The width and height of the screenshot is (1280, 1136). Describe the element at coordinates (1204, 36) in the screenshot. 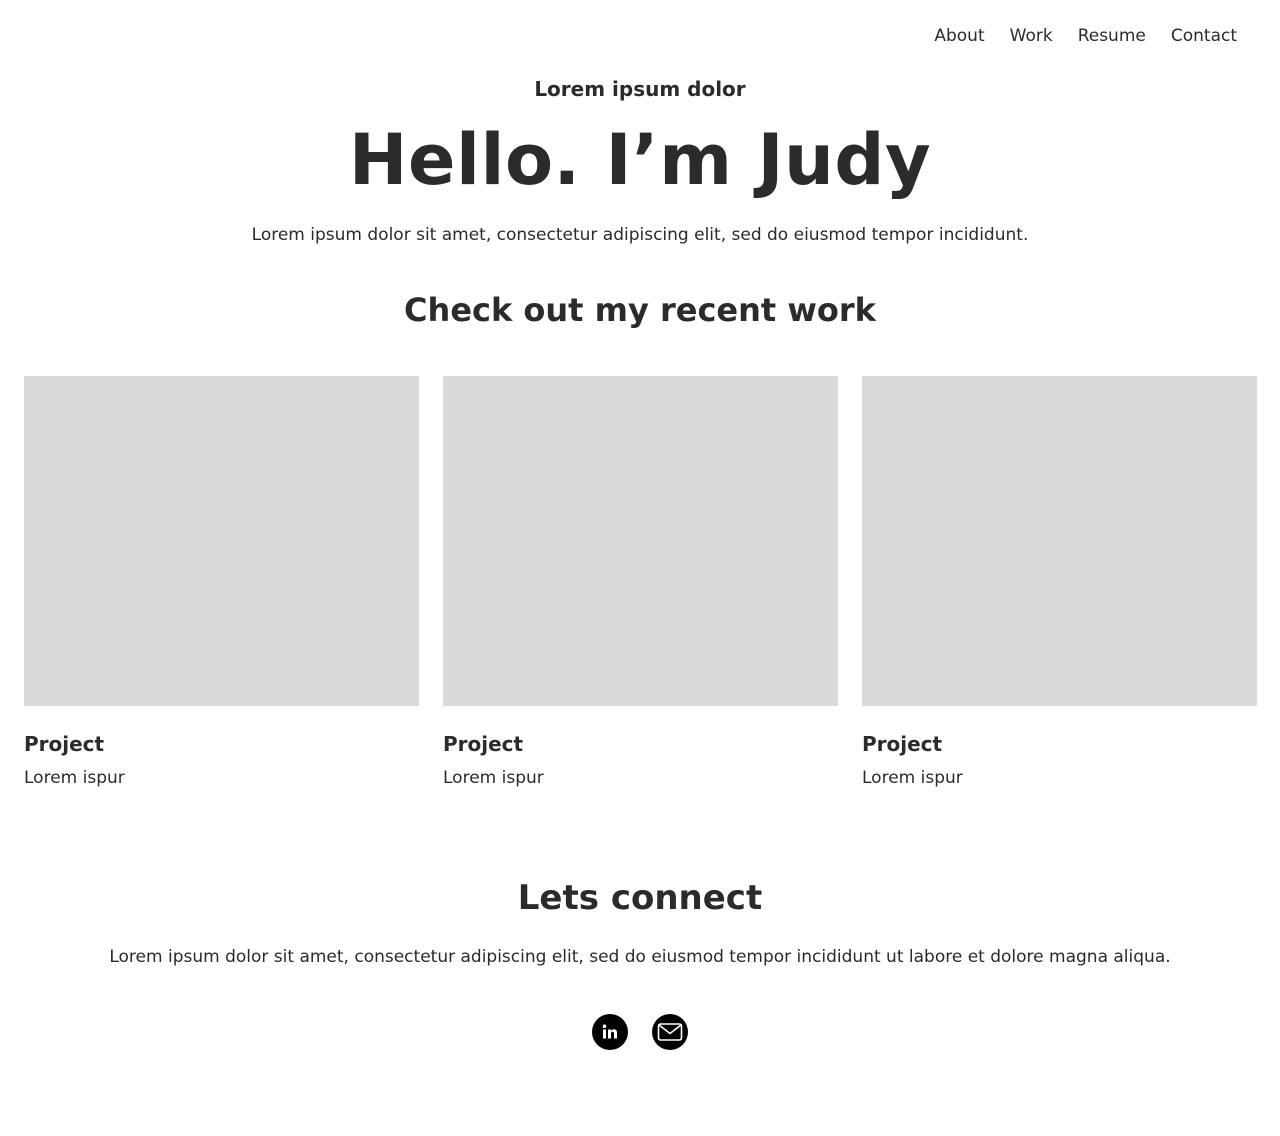

I see `nav-contact-link: Contact` at that location.